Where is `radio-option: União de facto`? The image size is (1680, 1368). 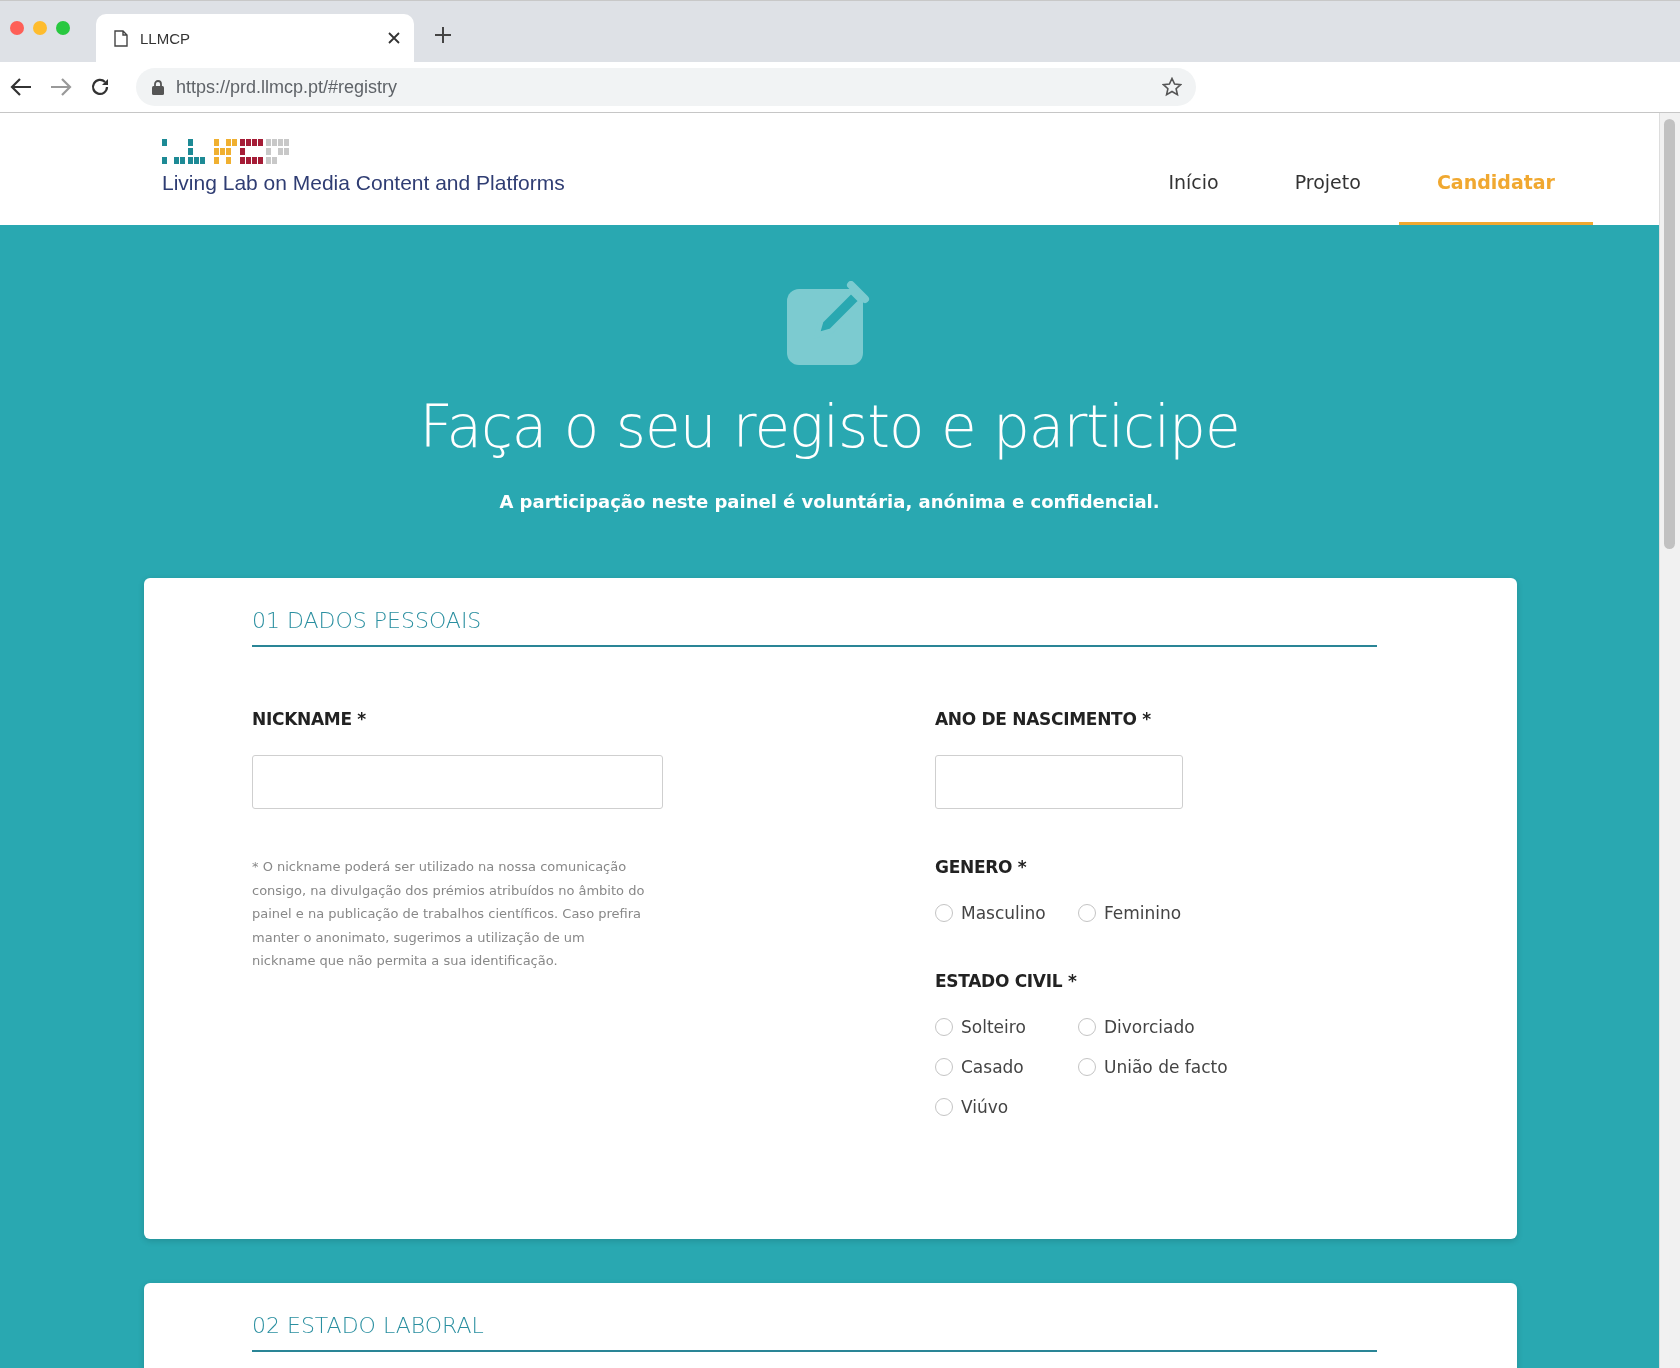
radio-option: União de facto is located at coordinates (1153, 1067).